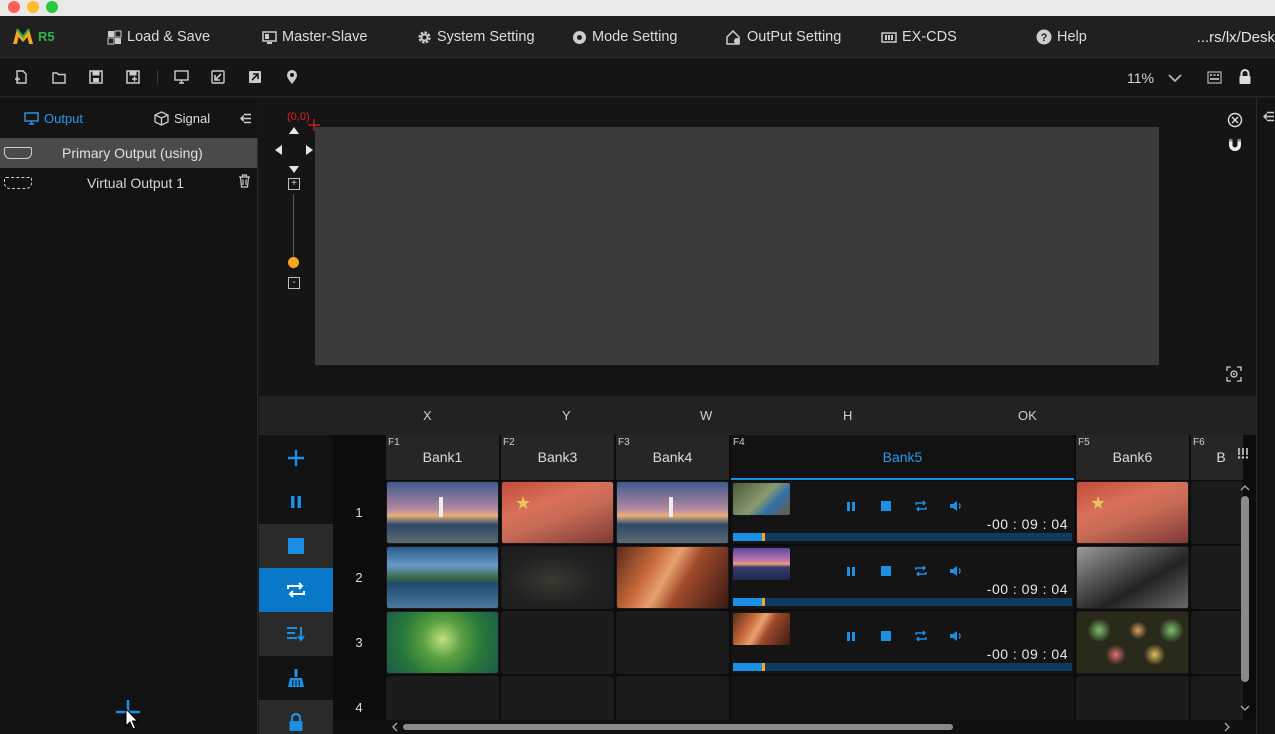  Describe the element at coordinates (293, 262) in the screenshot. I see `zoom-slider-knob` at that location.